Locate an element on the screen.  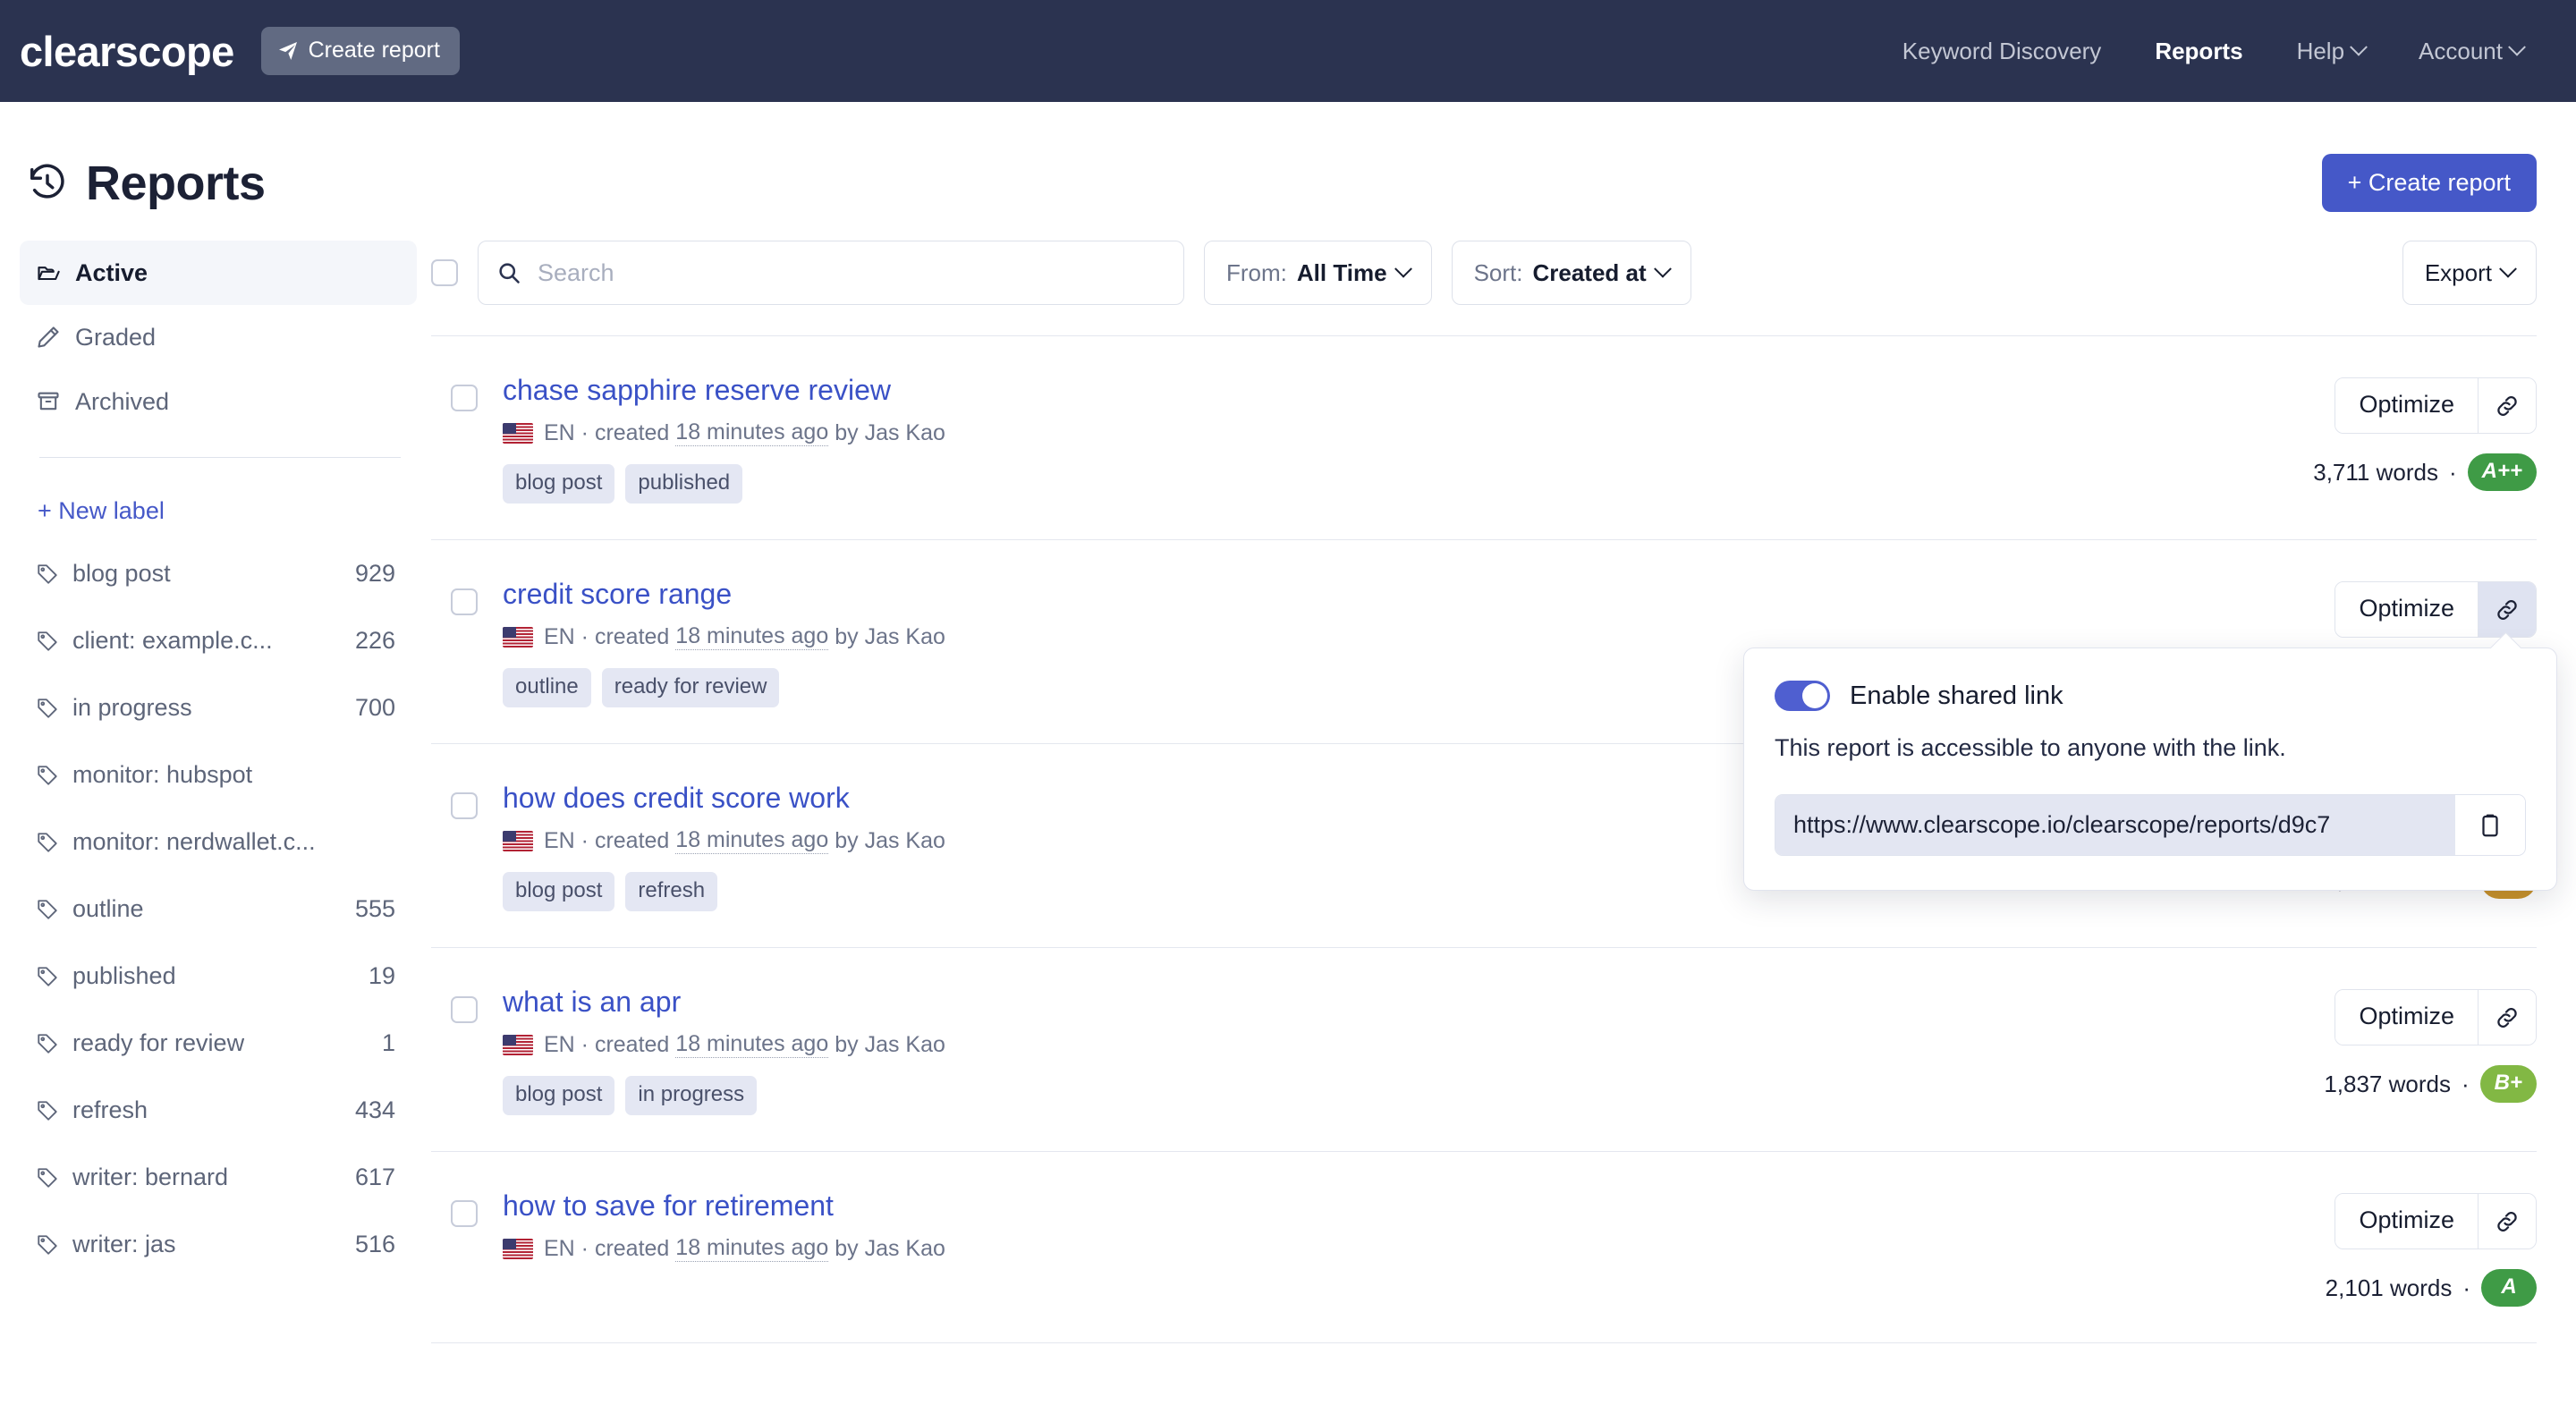
share-toggle-row: Enable shared link is located at coordinates (2150, 696).